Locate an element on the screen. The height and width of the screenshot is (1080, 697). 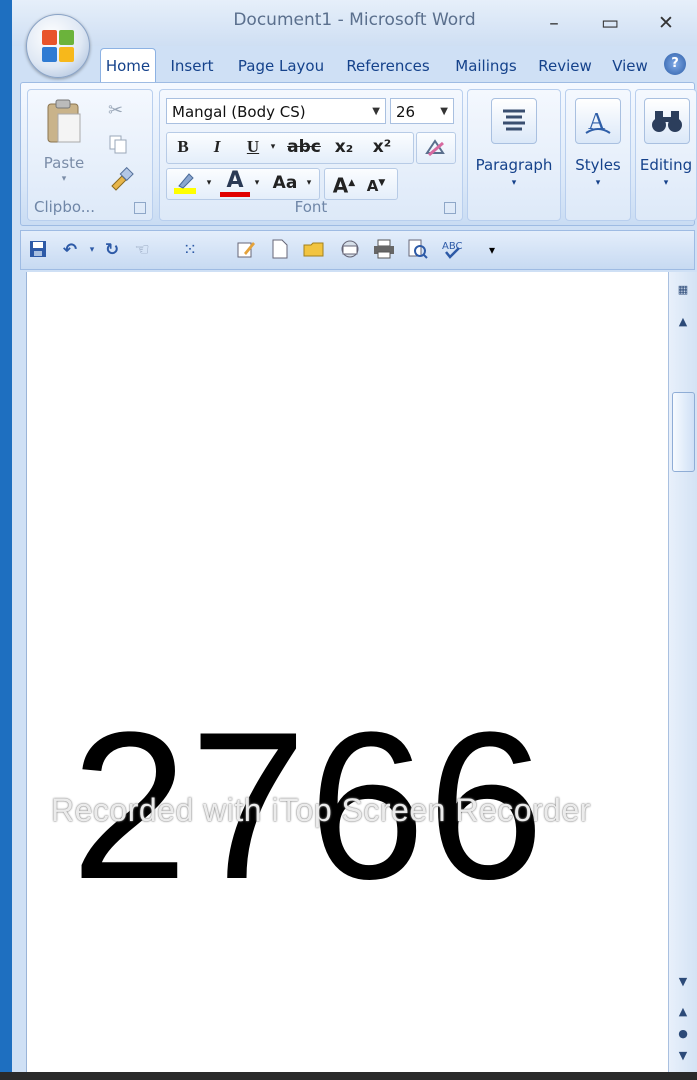
clear-formatting-icon is located at coordinates (435, 147).